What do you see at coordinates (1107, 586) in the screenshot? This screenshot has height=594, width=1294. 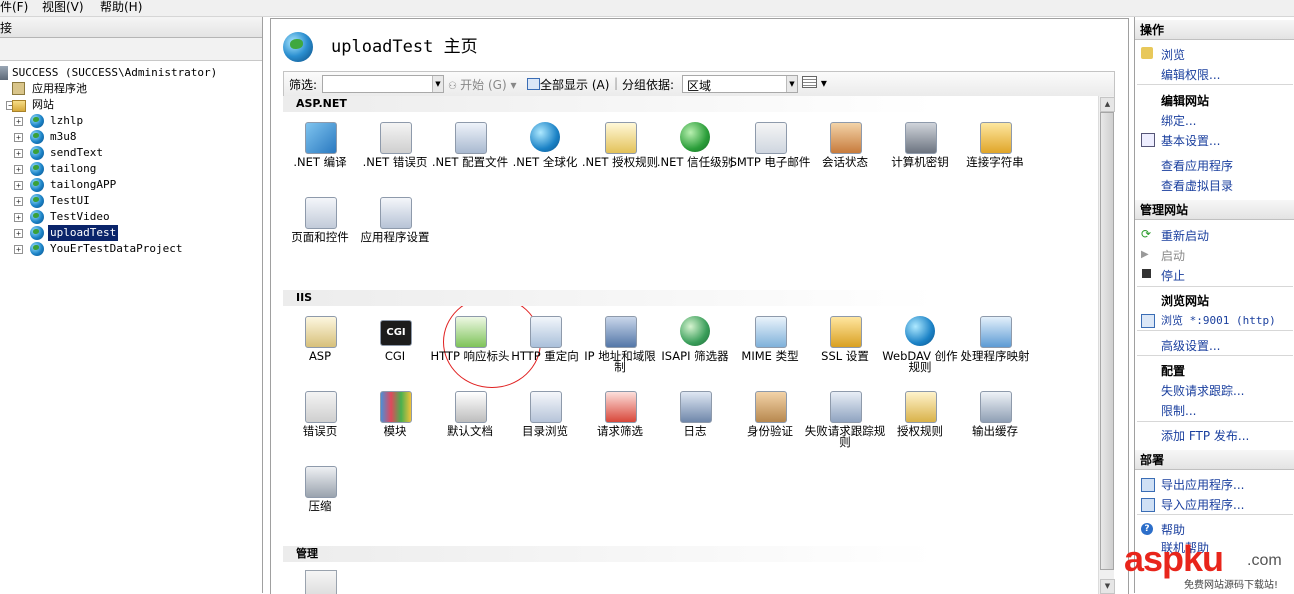 I see `scroll-down-button: ▼` at bounding box center [1107, 586].